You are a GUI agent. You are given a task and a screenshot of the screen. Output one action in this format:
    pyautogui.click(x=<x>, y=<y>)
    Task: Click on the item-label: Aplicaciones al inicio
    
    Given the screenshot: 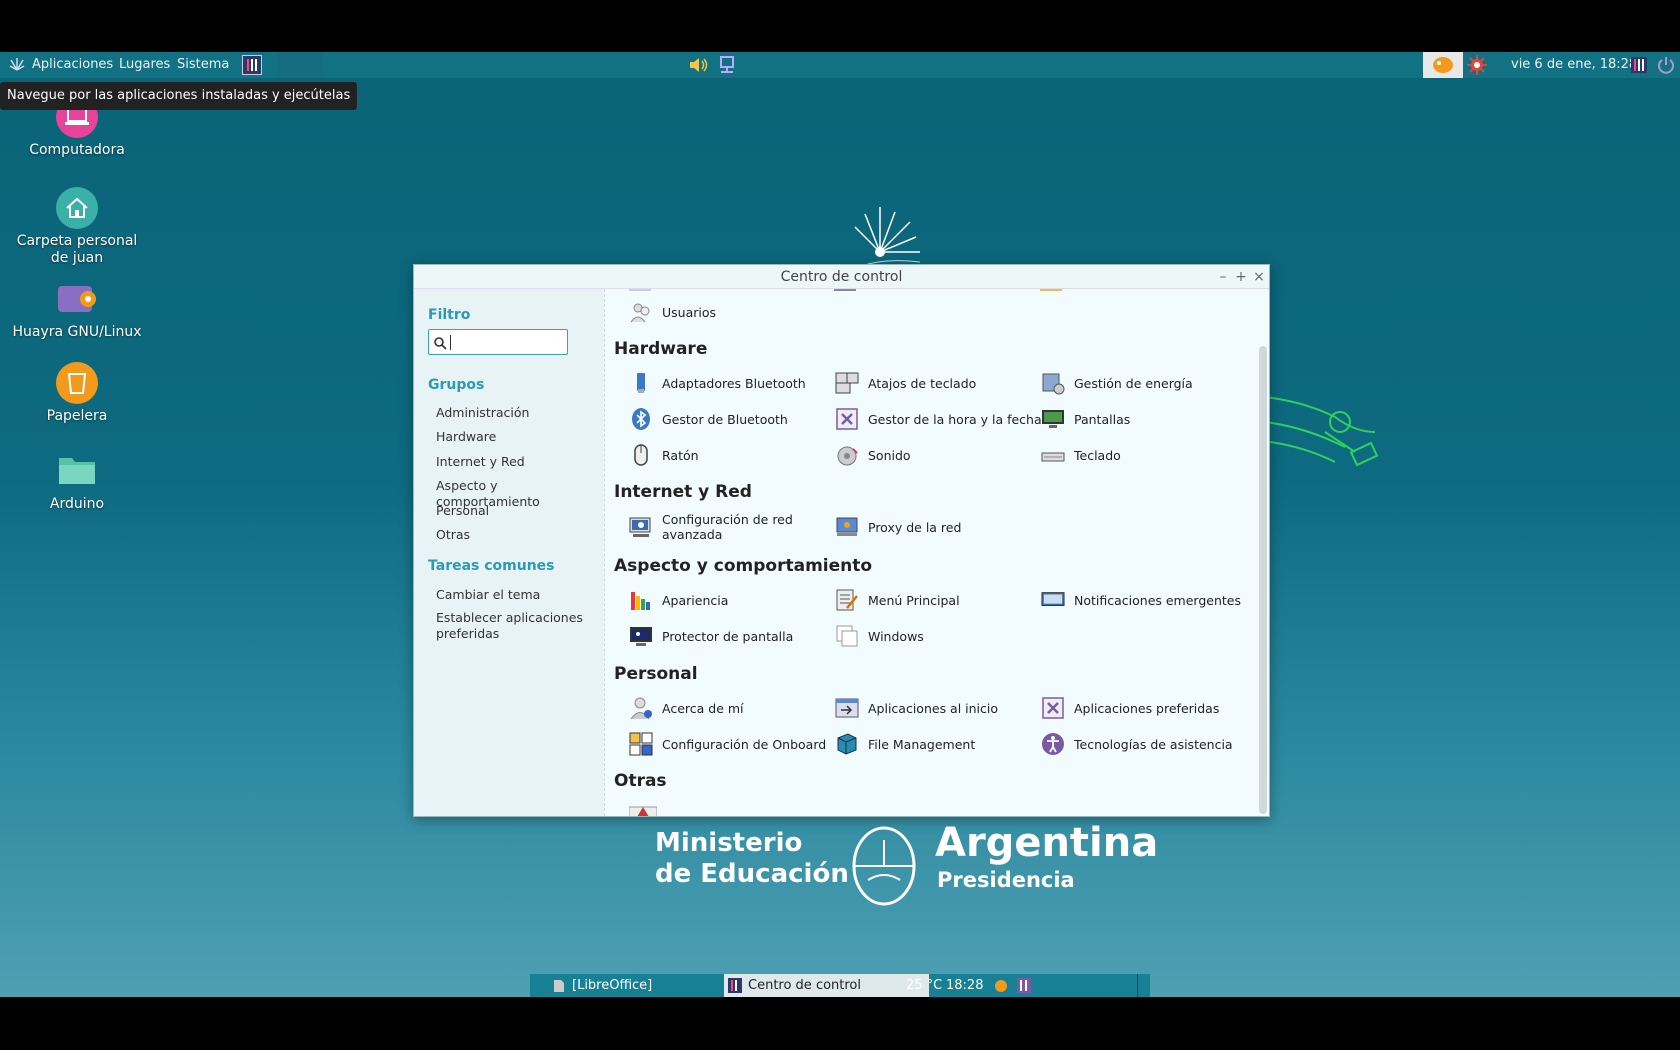 What is the action you would take?
    pyautogui.click(x=933, y=708)
    